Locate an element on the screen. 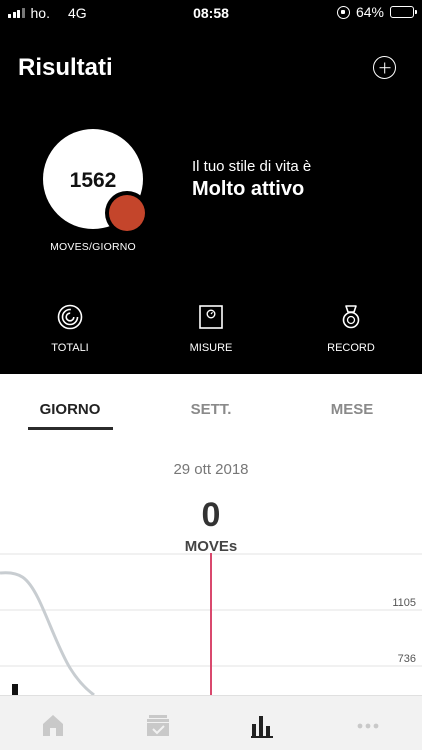 This screenshot has height=750, width=422. more-tab is located at coordinates (368, 724).